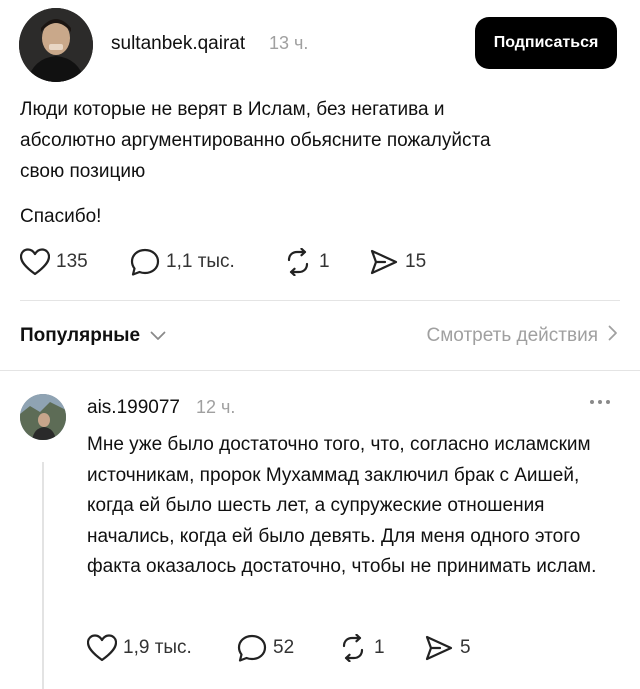  I want to click on reply-like-button: 1,9 тыс., so click(162, 648).